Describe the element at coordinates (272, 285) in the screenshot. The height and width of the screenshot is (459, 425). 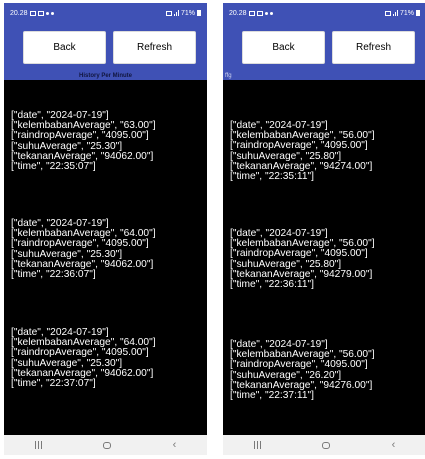
I see `record-line: ["time", "22:36:11"]` at that location.